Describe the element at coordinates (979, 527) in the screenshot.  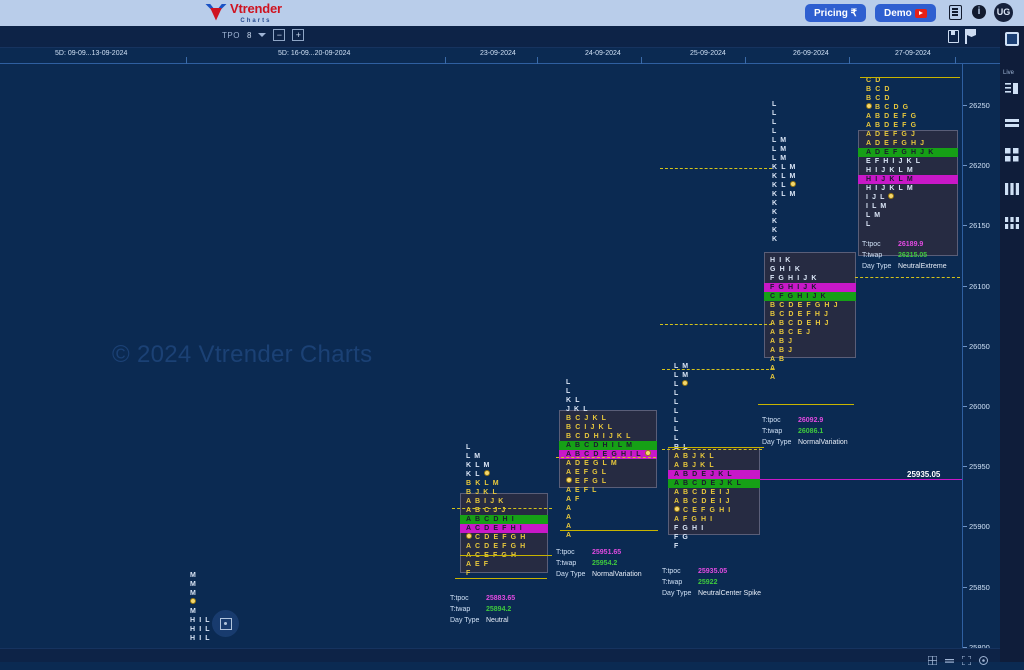
I see `price-tick-label: 25900` at that location.